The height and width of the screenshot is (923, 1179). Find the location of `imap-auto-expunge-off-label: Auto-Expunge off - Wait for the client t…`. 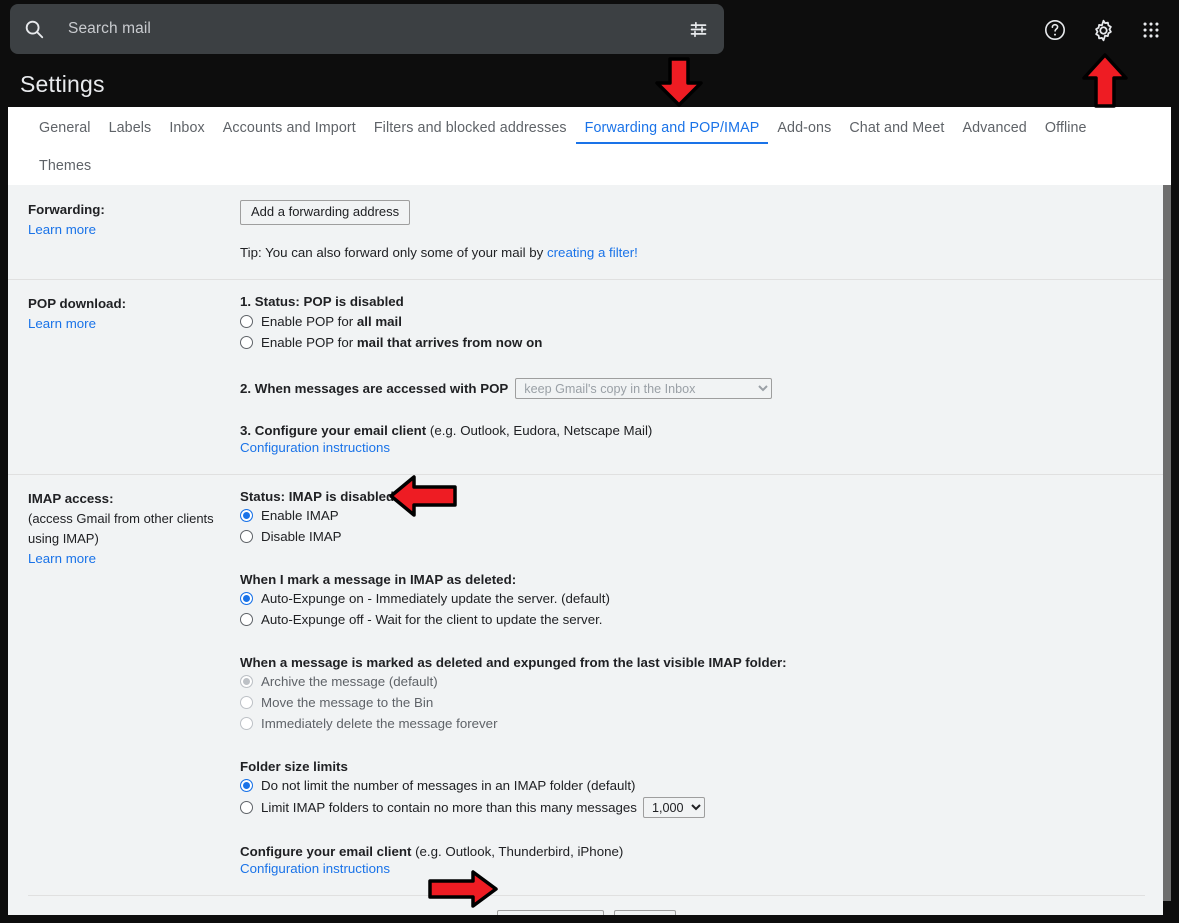

imap-auto-expunge-off-label: Auto-Expunge off - Wait for the client t… is located at coordinates (432, 619).